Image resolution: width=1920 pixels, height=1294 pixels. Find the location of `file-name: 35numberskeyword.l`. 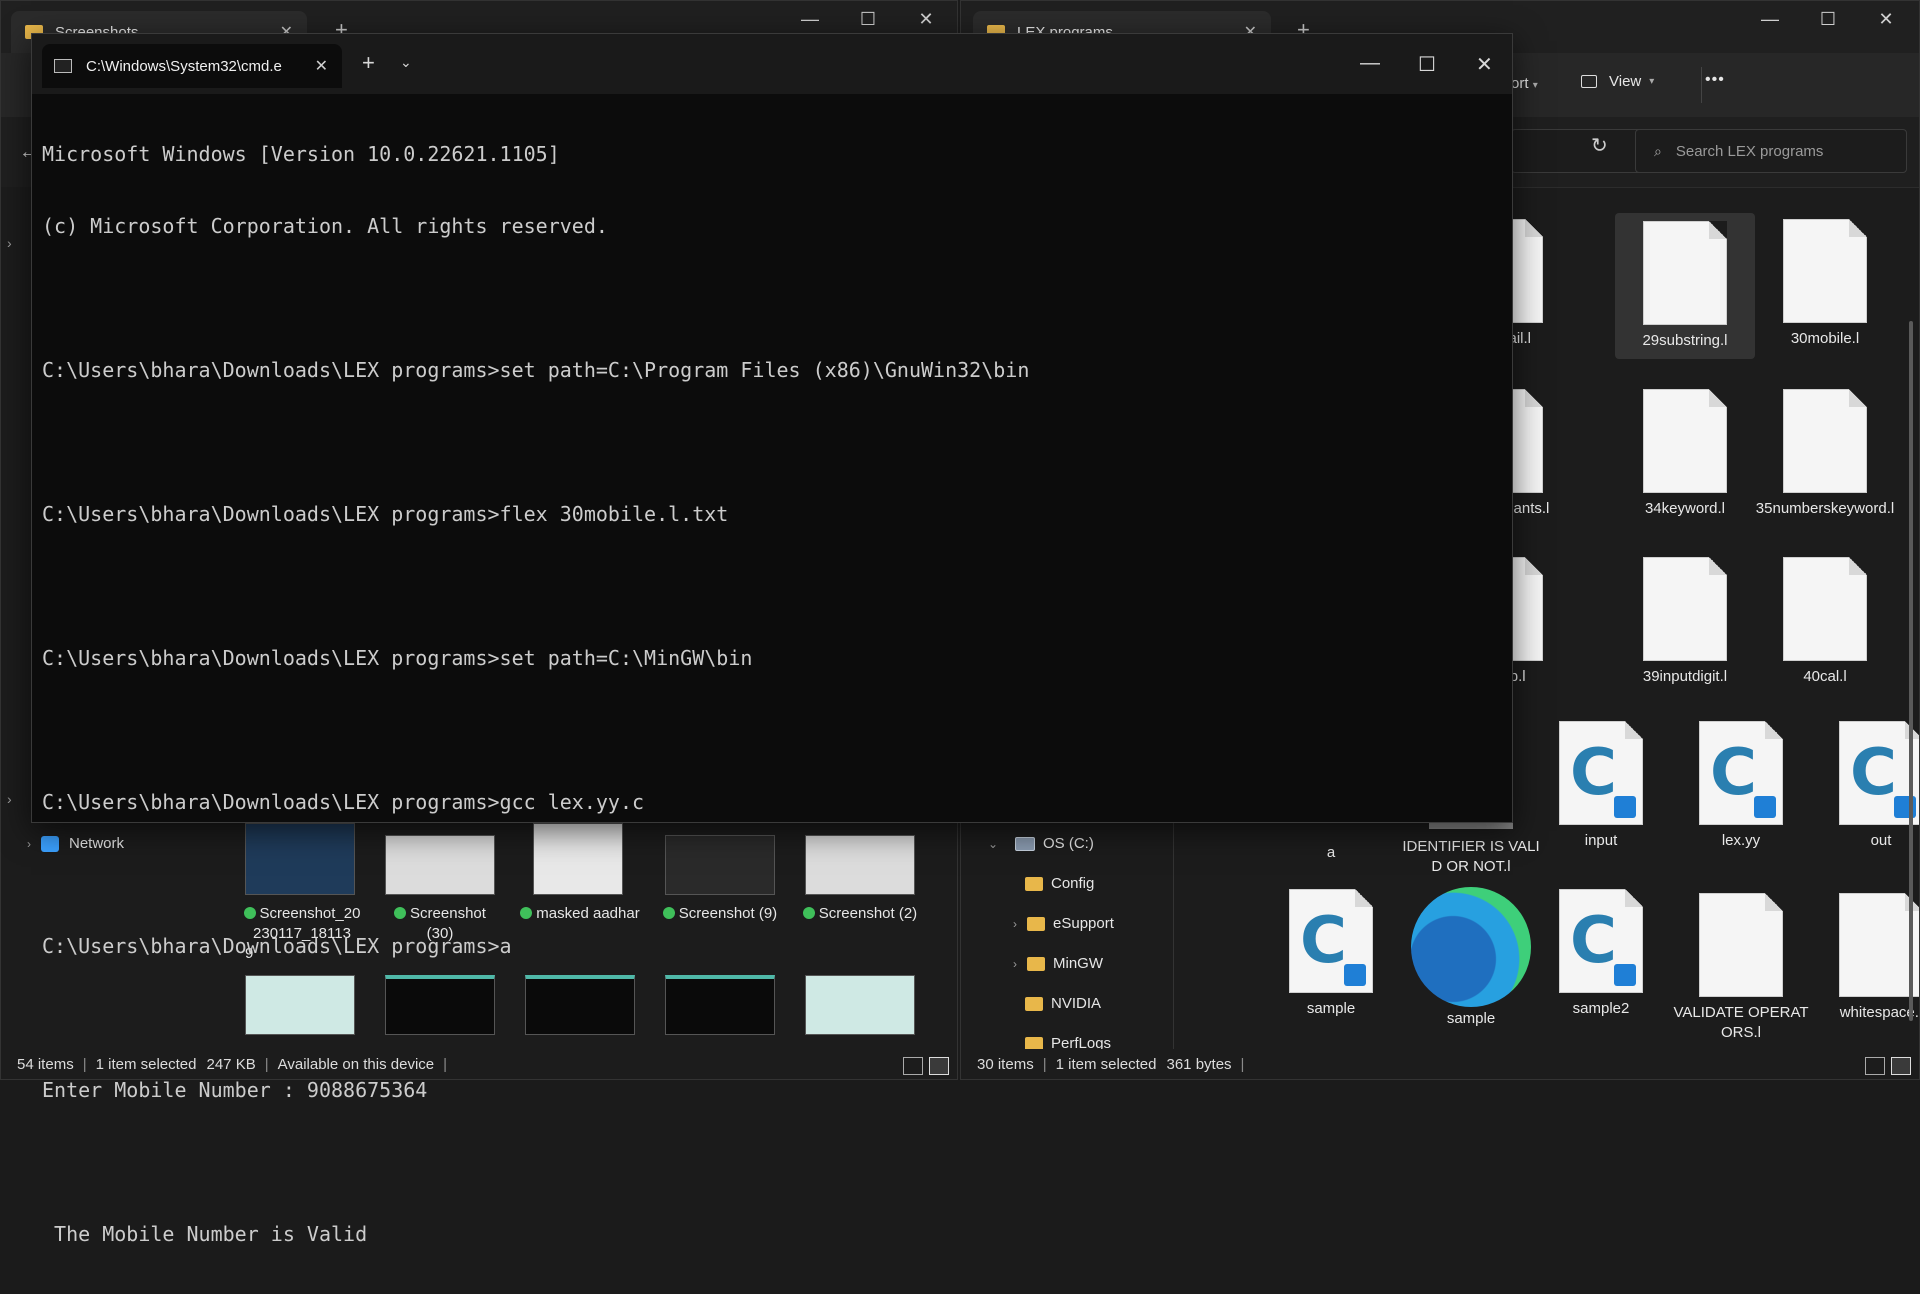

file-name: 35numberskeyword.l is located at coordinates (1825, 508).